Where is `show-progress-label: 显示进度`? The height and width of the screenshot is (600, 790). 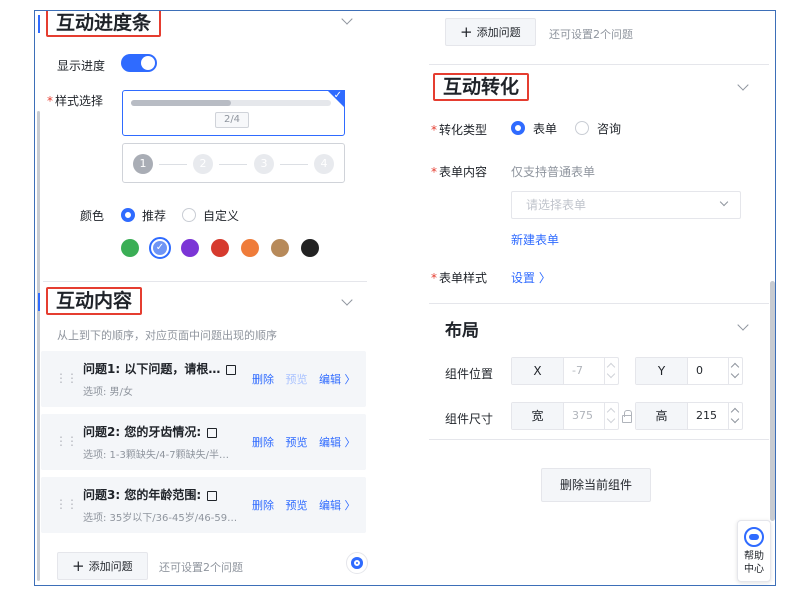
show-progress-label: 显示进度 is located at coordinates (81, 66).